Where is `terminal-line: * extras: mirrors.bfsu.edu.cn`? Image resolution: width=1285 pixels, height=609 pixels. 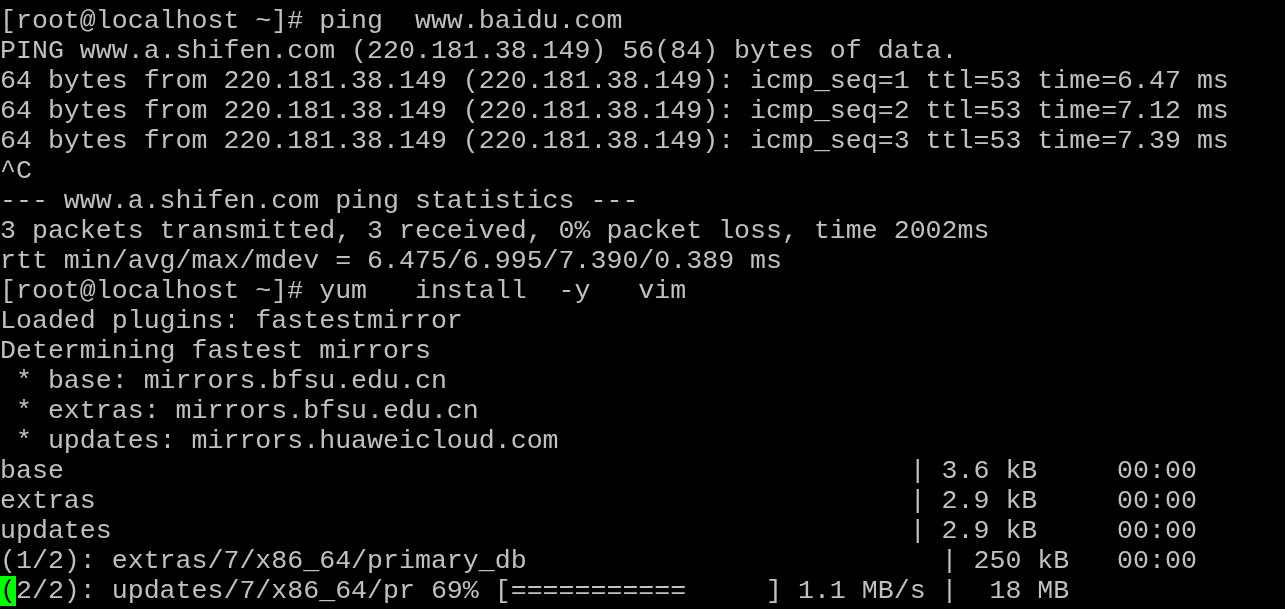
terminal-line: * extras: mirrors.bfsu.edu.cn is located at coordinates (246, 411).